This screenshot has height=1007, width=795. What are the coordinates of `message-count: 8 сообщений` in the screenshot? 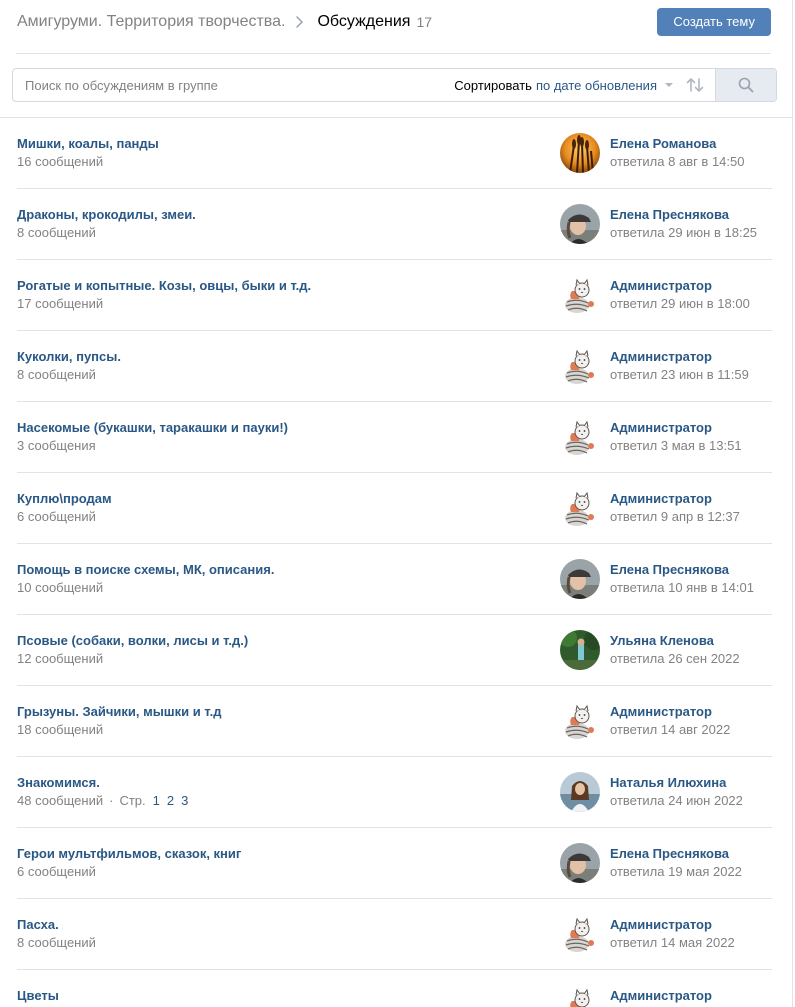 It's located at (56, 374).